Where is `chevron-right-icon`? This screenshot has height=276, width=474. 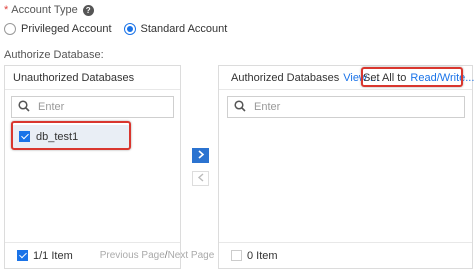
chevron-right-icon is located at coordinates (201, 155).